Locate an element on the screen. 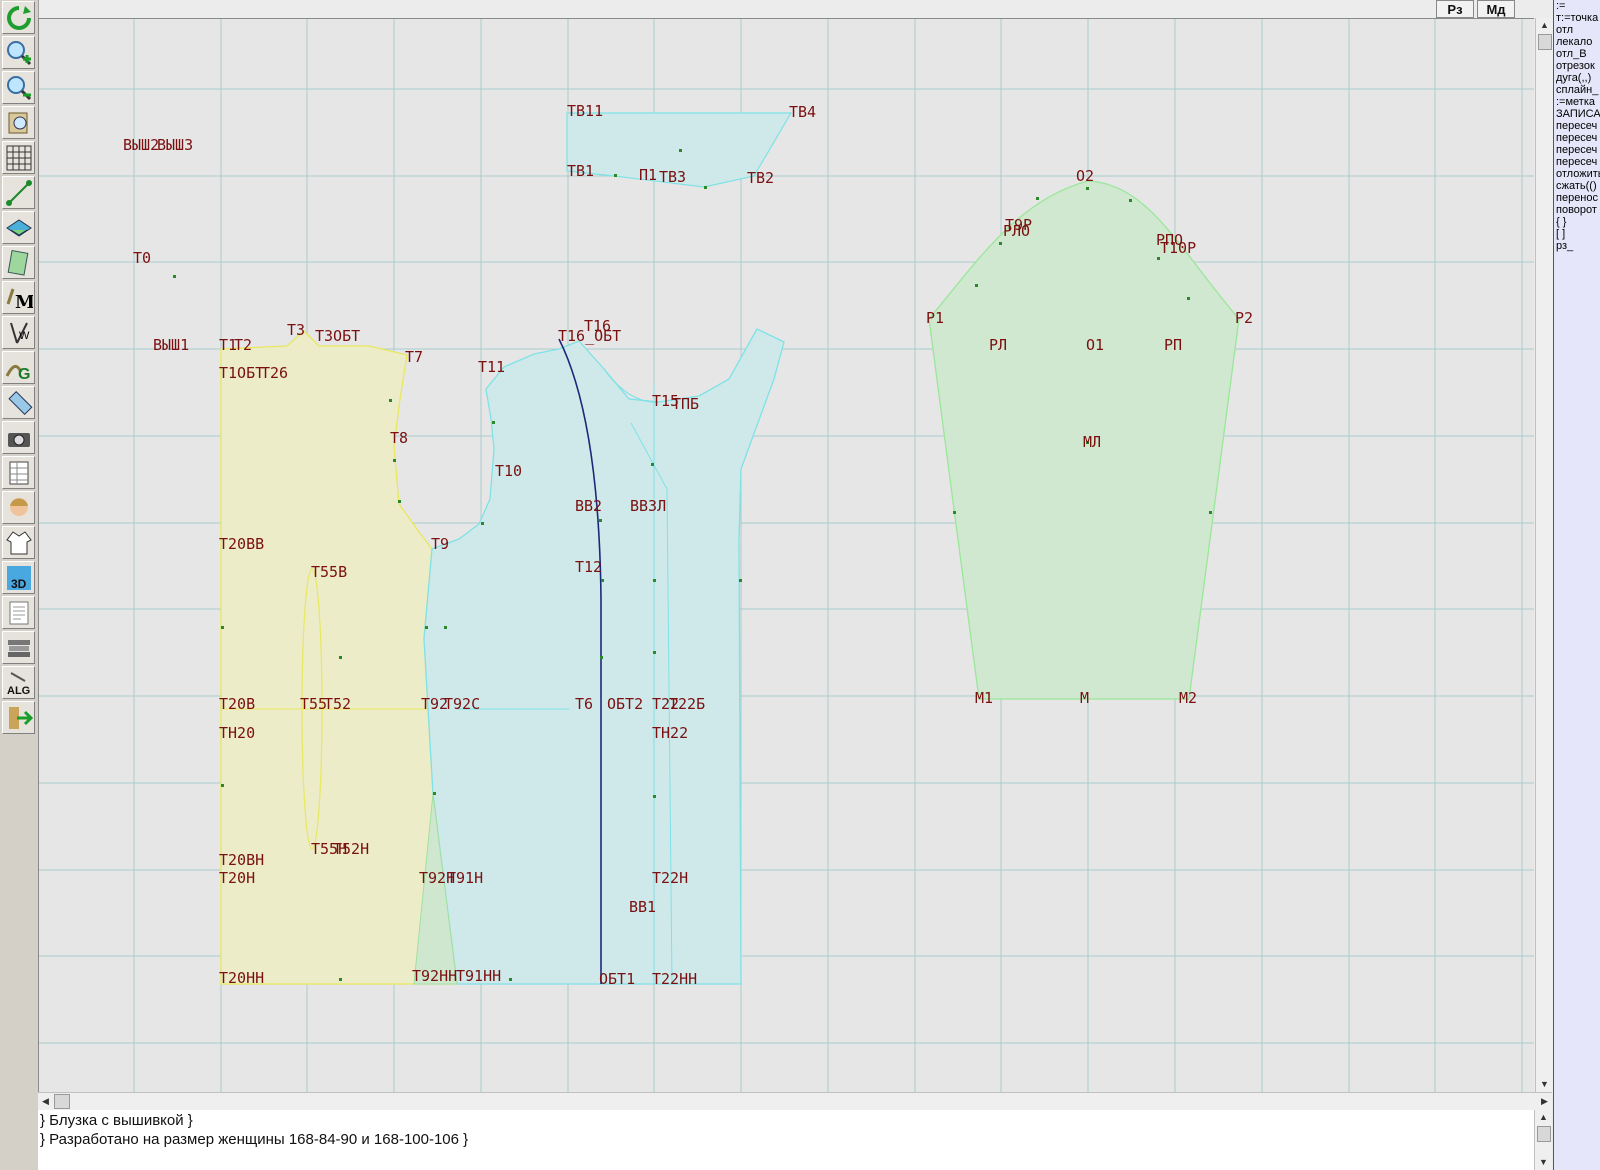  label-m: М is located at coordinates (1084, 698).